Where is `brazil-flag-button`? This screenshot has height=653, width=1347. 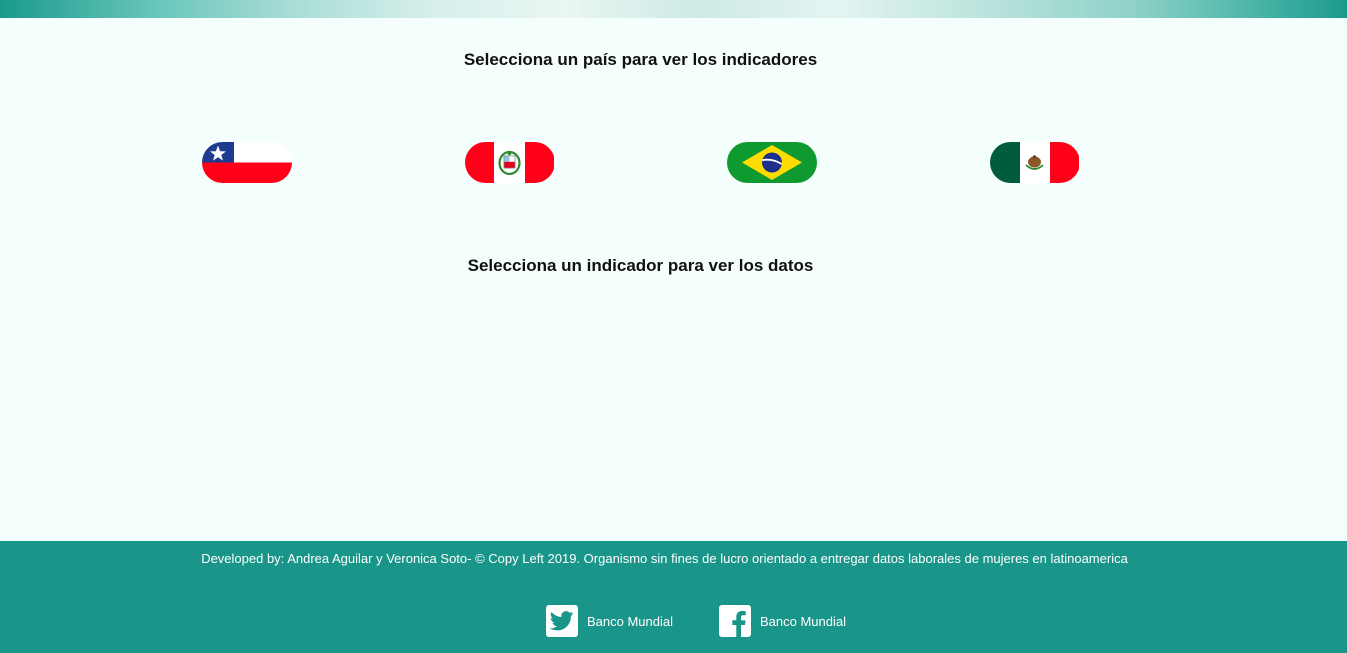 brazil-flag-button is located at coordinates (772, 162).